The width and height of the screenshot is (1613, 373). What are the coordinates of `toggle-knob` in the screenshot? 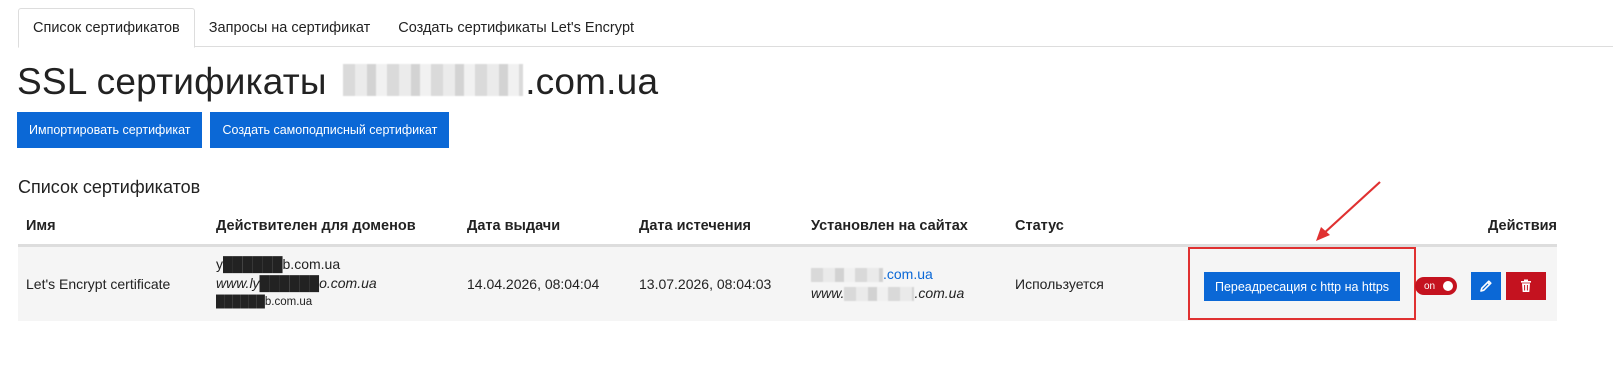 It's located at (1448, 286).